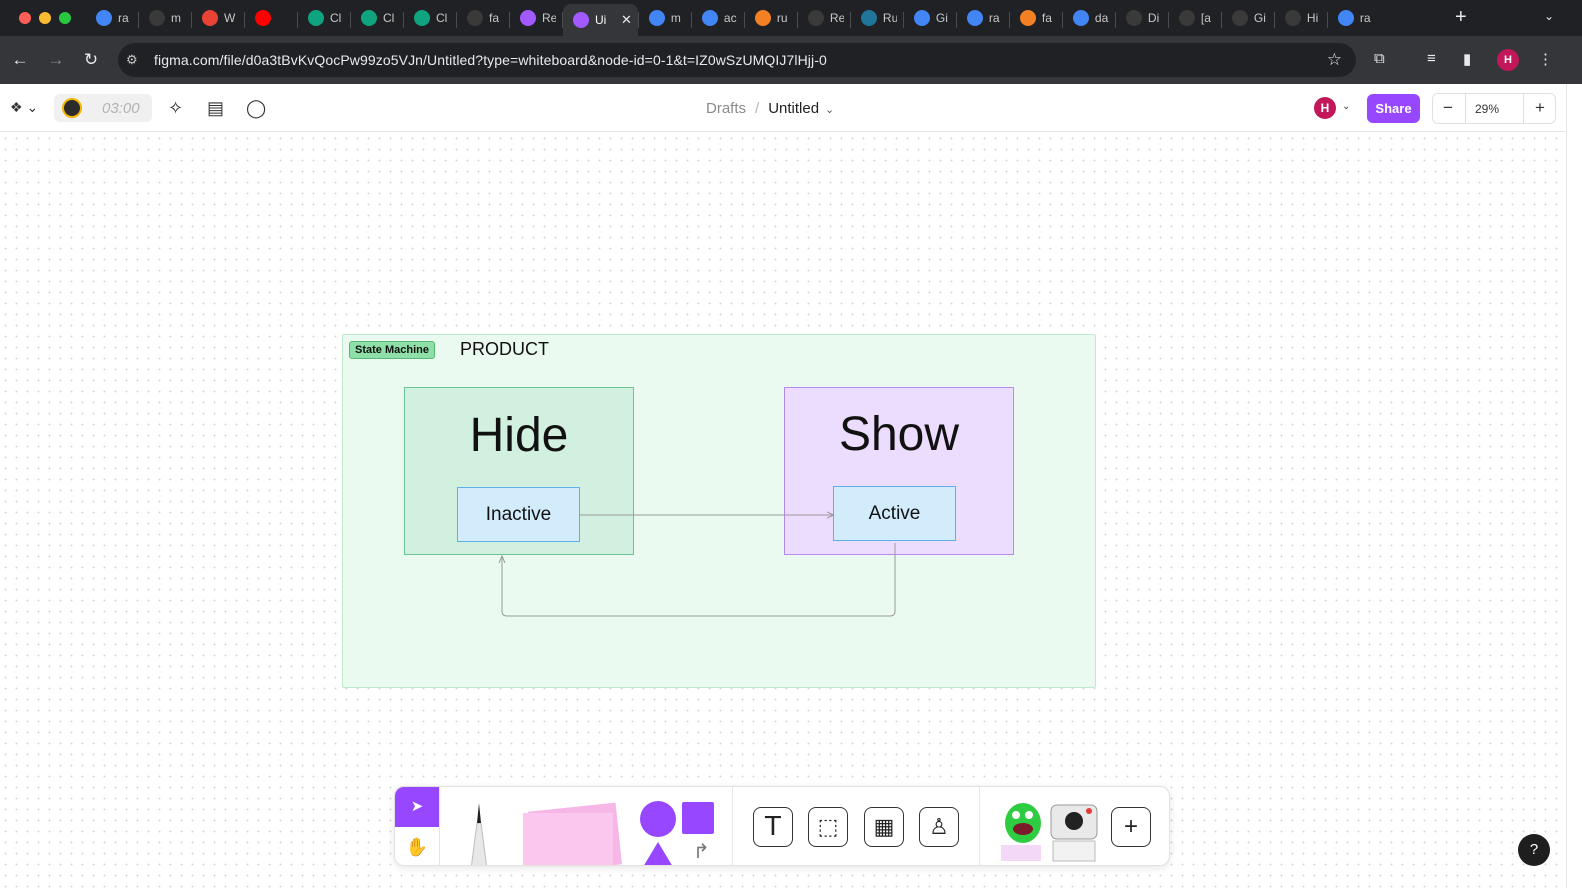 This screenshot has width=1582, height=888. I want to click on browser-tab-label: m, so click(176, 18).